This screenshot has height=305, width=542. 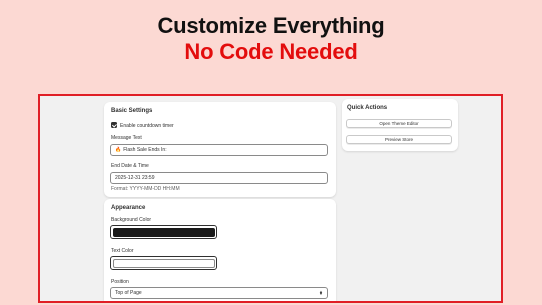 I want to click on text-color-swatch, so click(x=163, y=263).